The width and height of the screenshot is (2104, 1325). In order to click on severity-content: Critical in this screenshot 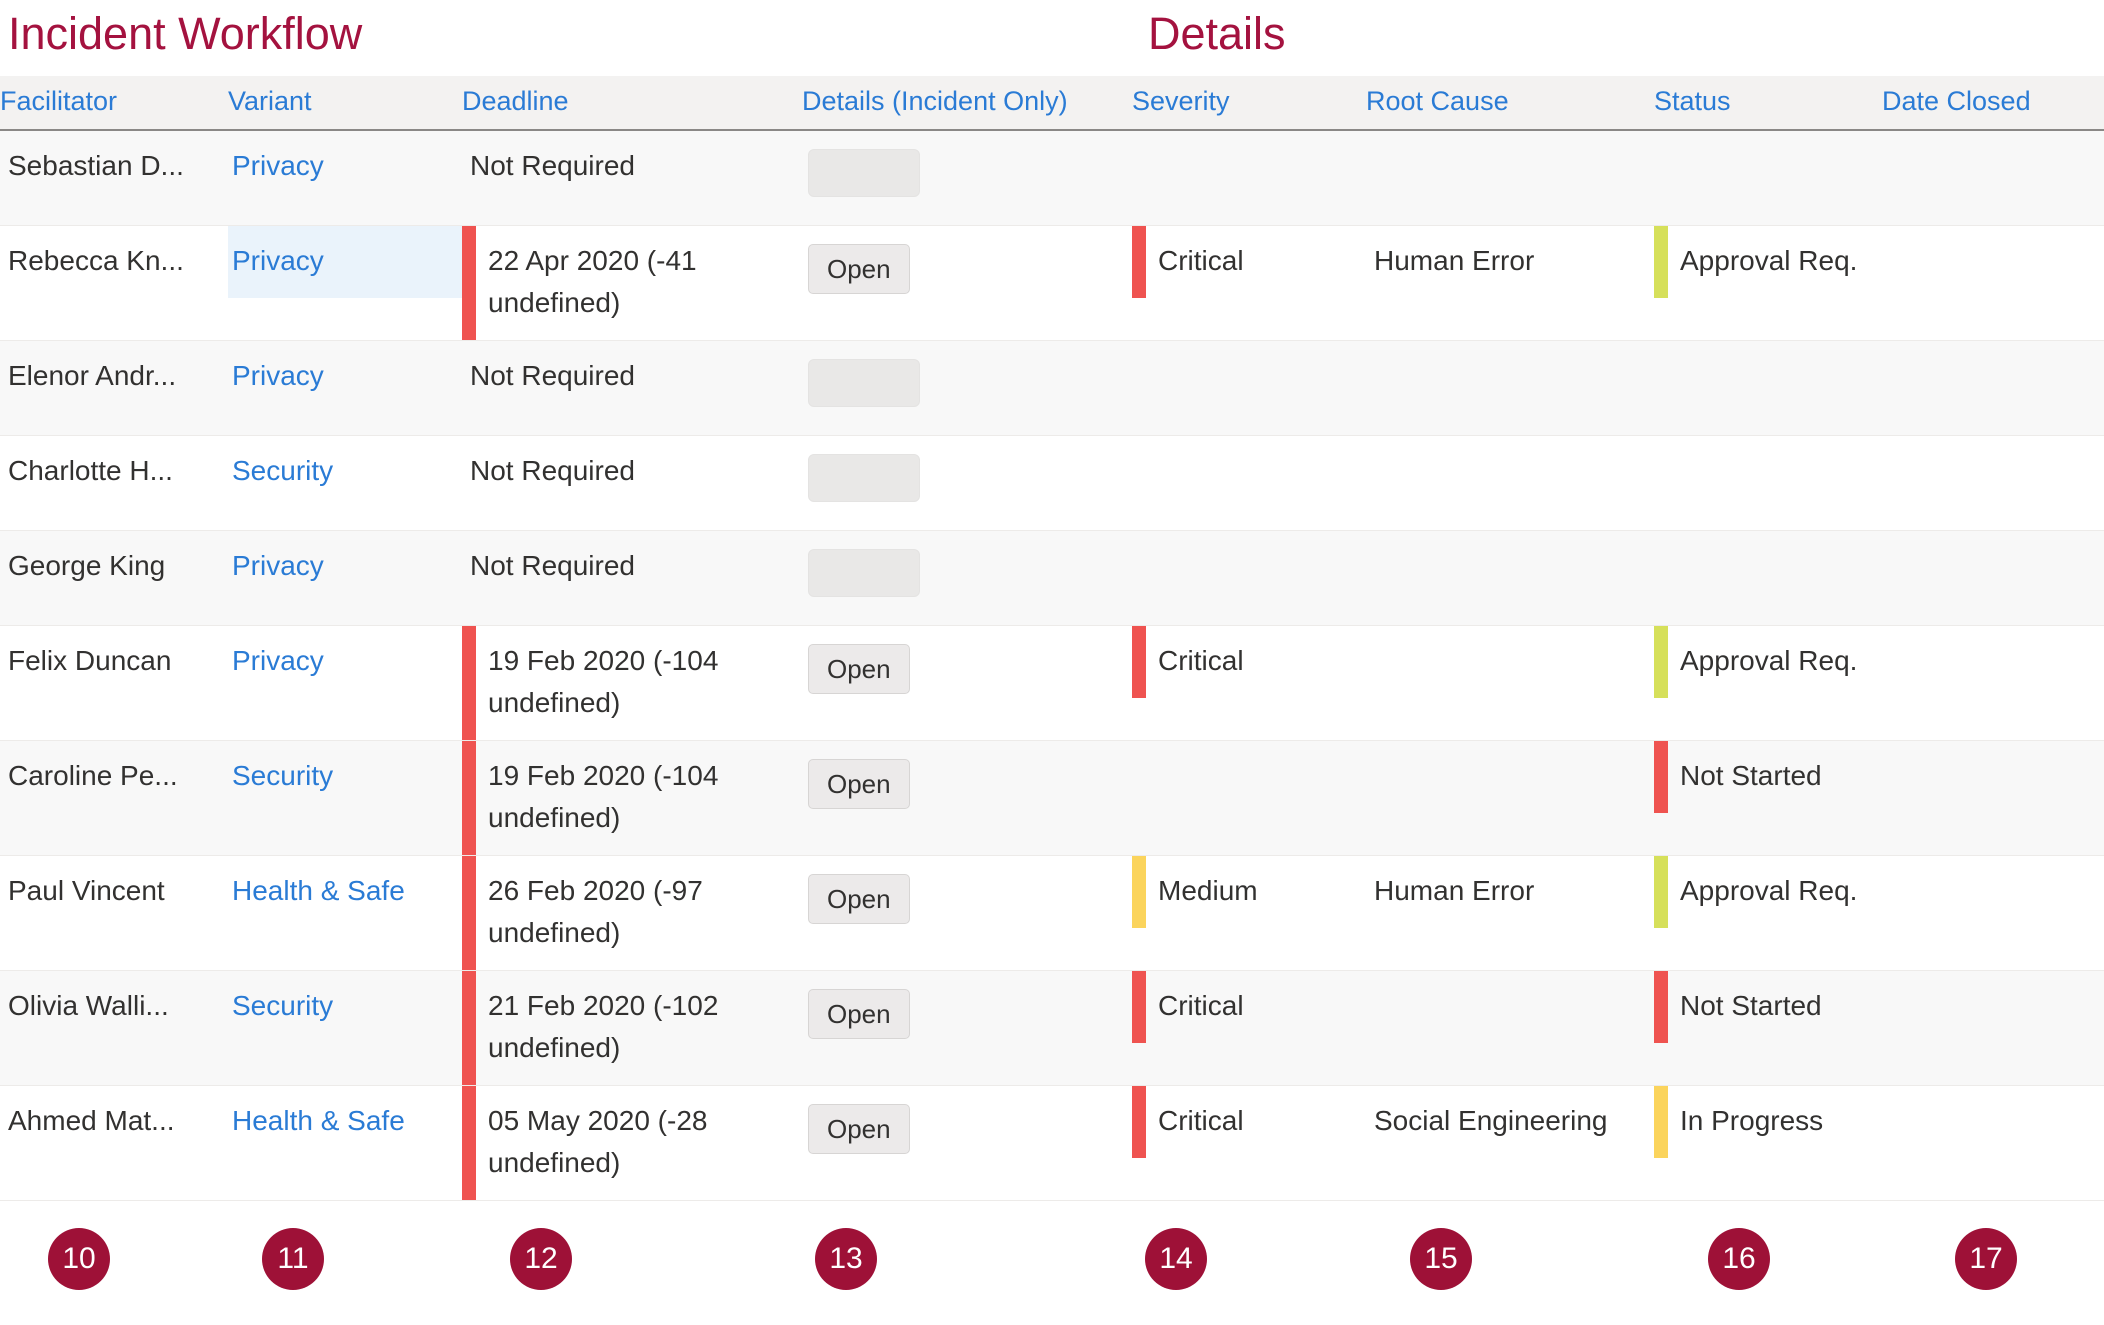, I will do `click(1249, 662)`.